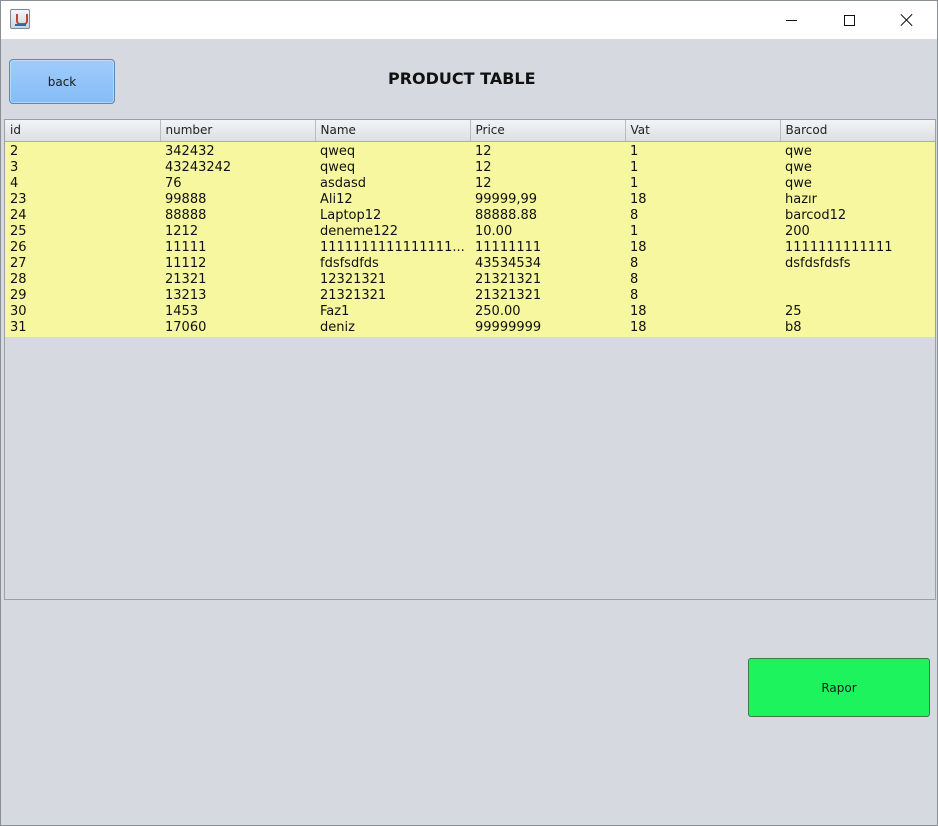 The image size is (938, 826). Describe the element at coordinates (237, 328) in the screenshot. I see `table-cell-number: 17060` at that location.